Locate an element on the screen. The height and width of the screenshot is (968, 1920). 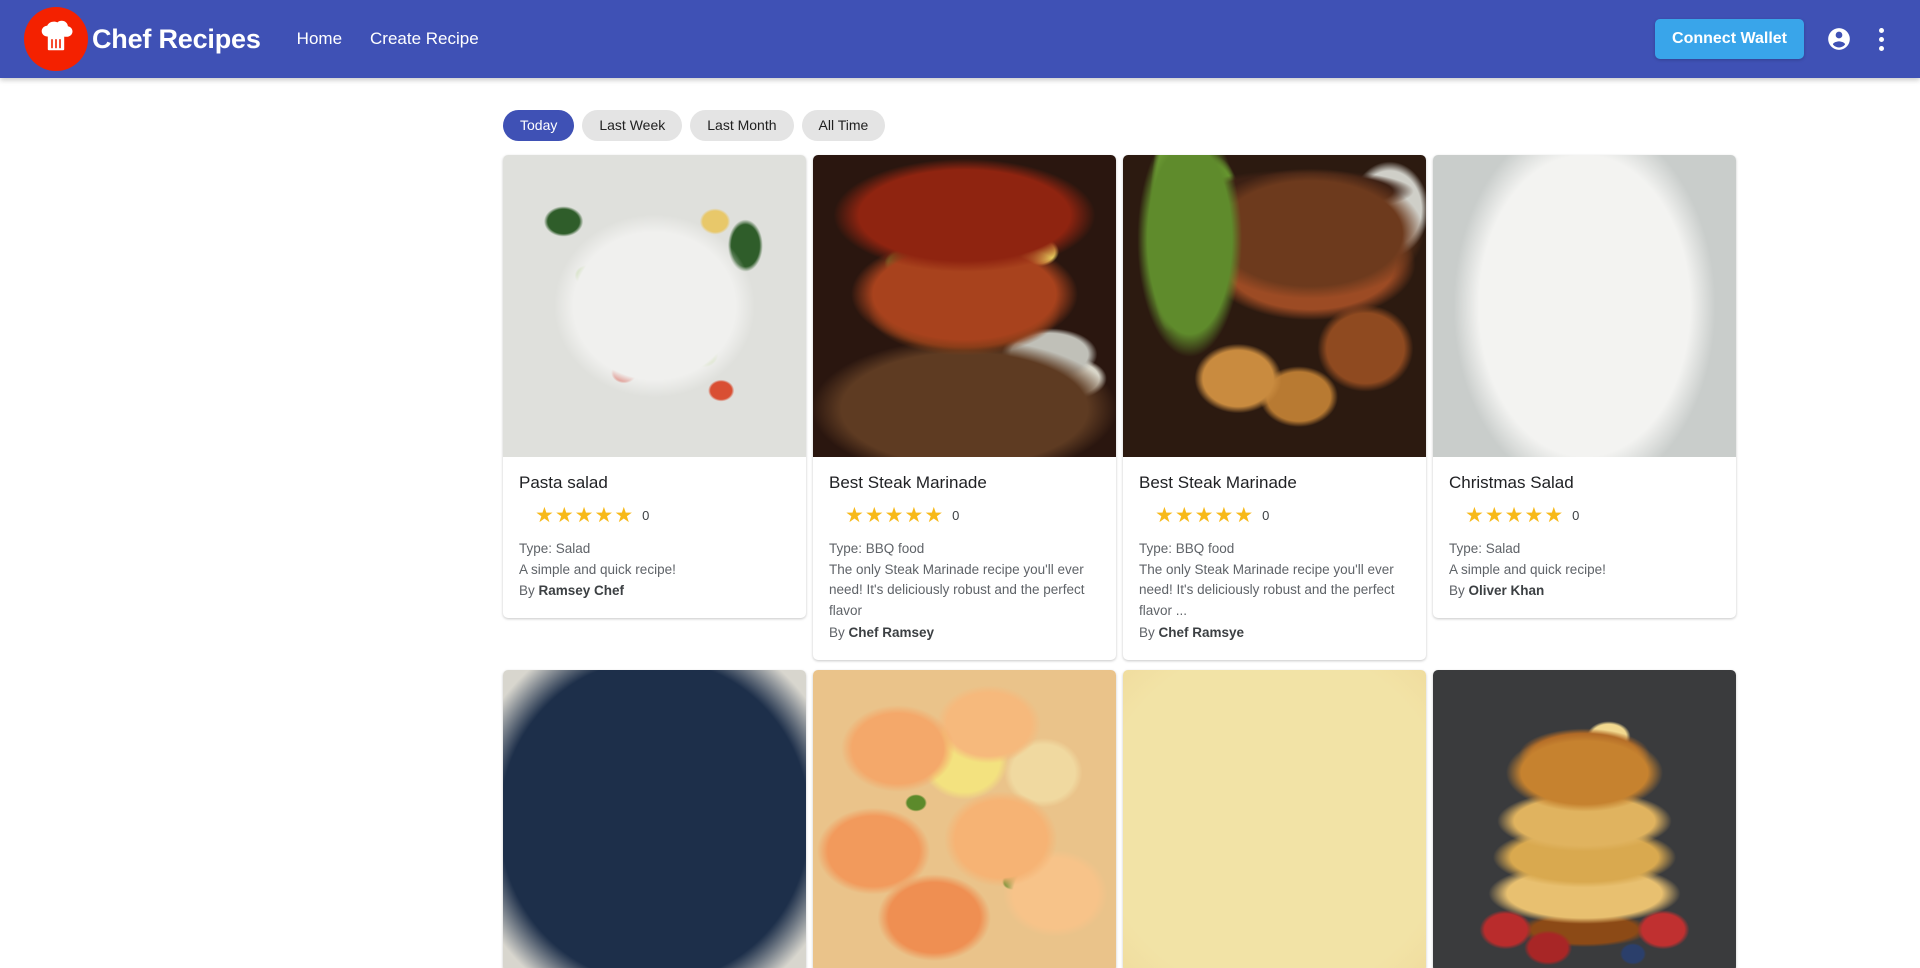
recipe-author: Oliver Khan is located at coordinates (1506, 591).